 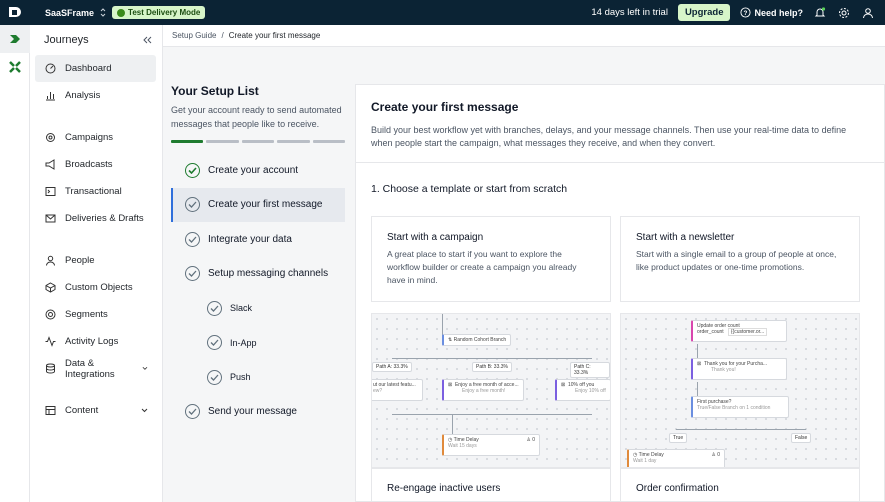 I want to click on journeys-icon, so click(x=15, y=39).